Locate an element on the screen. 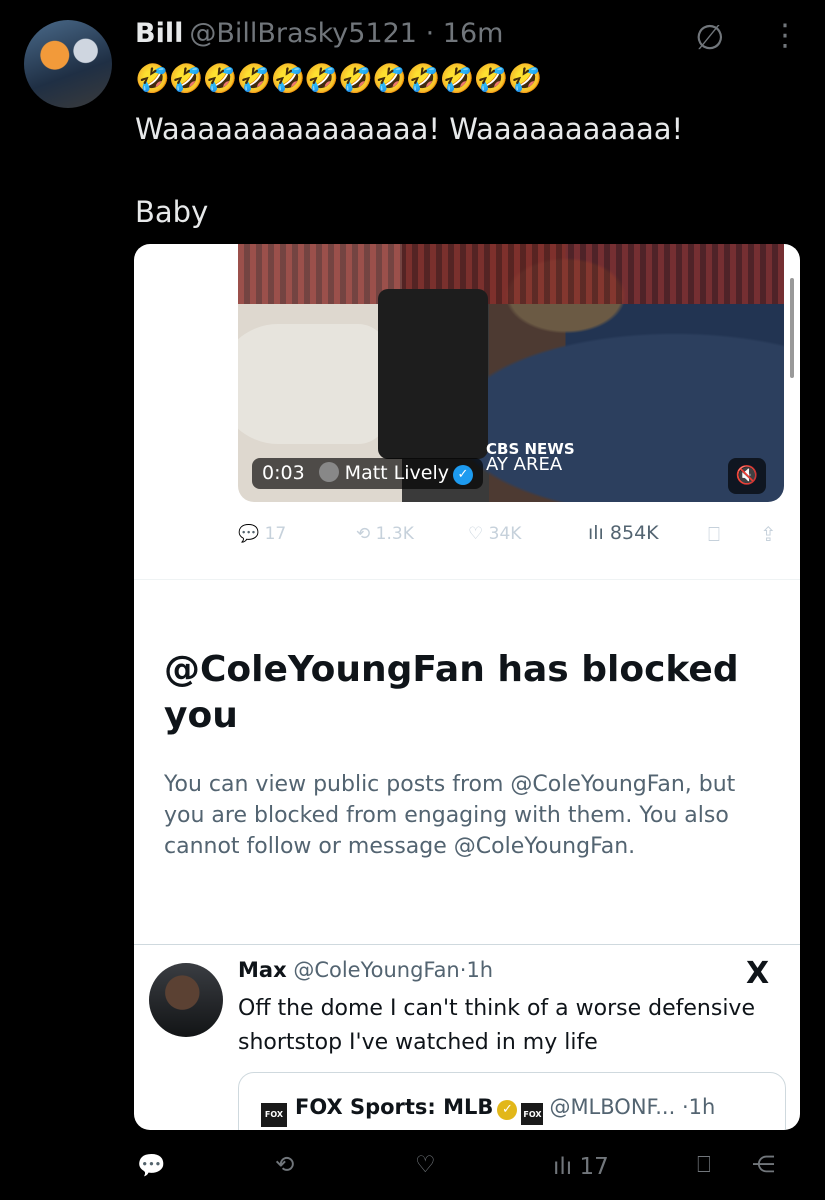  quoted-author-handle: @ColeYoungFan is located at coordinates (376, 970).